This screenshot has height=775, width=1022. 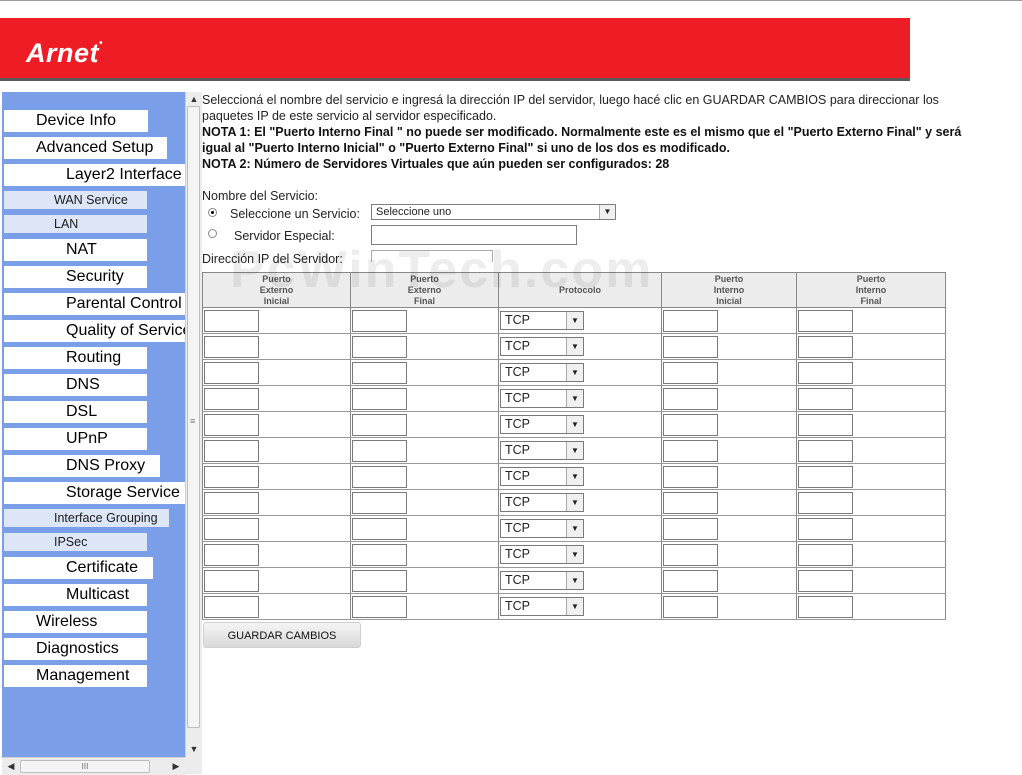 What do you see at coordinates (212, 233) in the screenshot?
I see `custom-server-radio` at bounding box center [212, 233].